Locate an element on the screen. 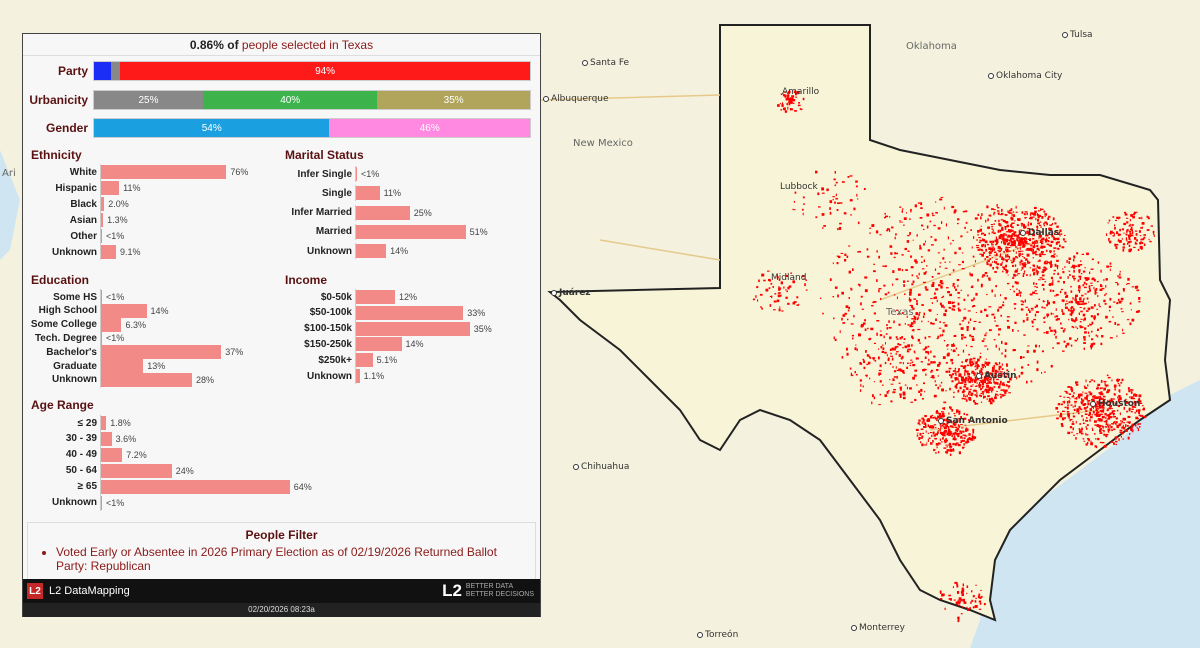  education-row-label: Unknown is located at coordinates (74, 380).